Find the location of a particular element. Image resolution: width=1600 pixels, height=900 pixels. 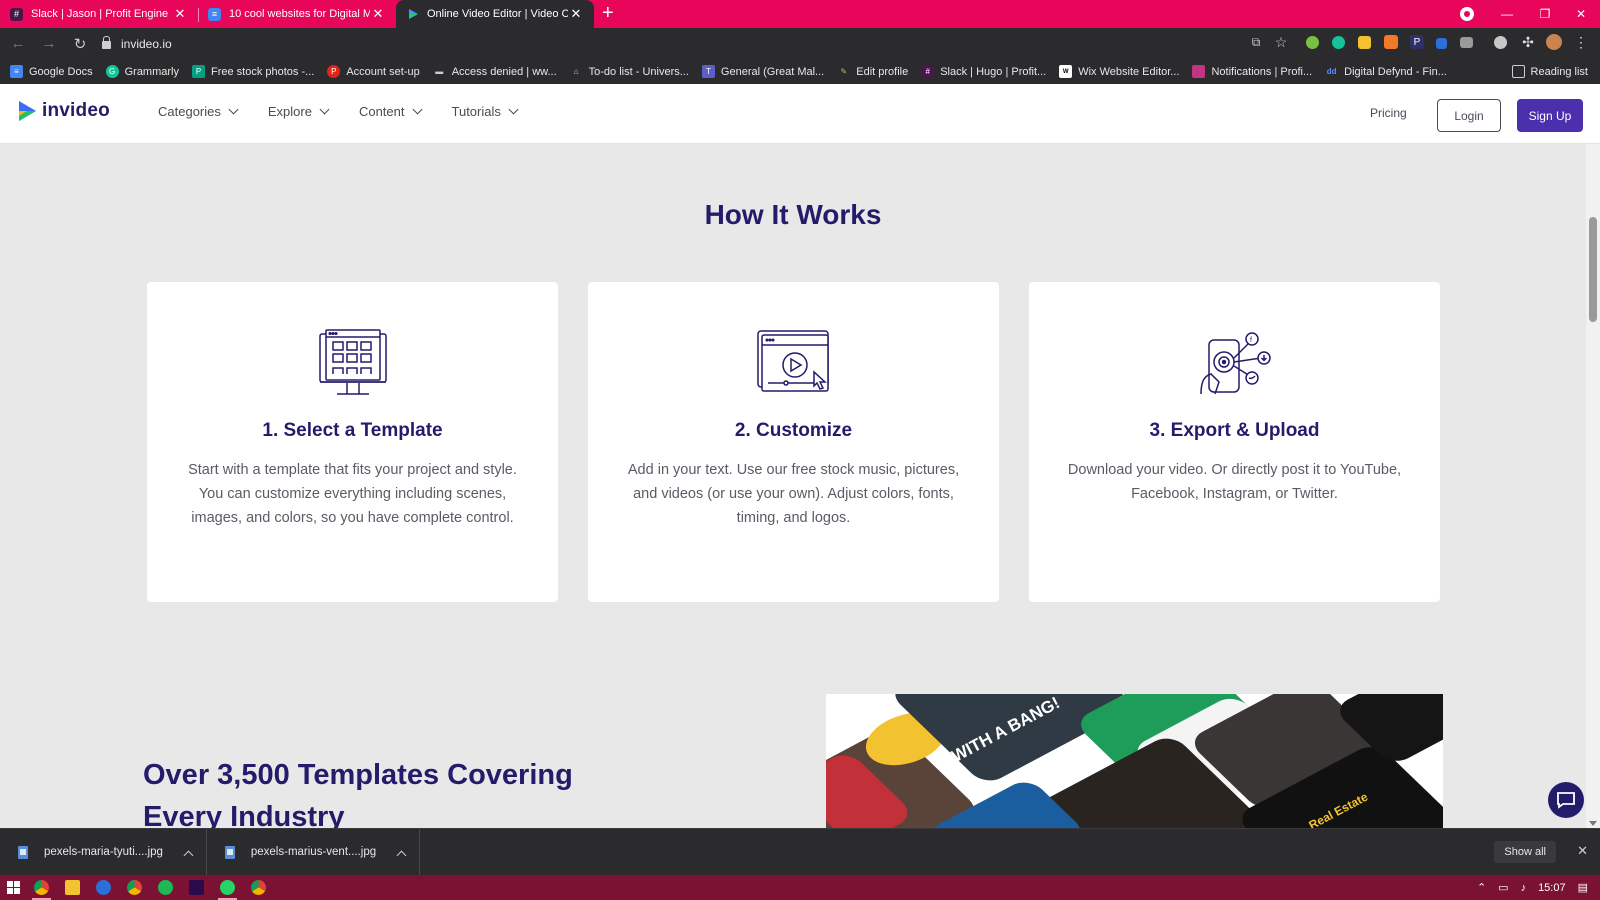

bookmark-item: ✎ Edit profile is located at coordinates (872, 71).